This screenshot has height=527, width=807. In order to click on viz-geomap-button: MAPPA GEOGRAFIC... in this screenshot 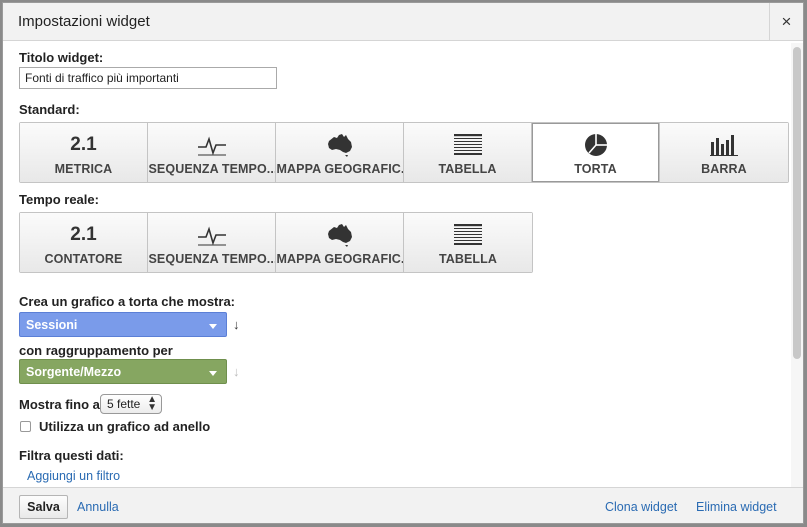, I will do `click(340, 152)`.